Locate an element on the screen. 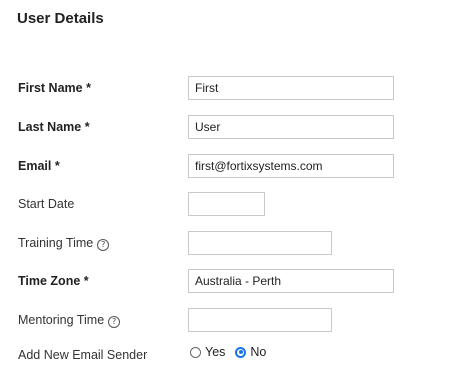 The image size is (454, 375). radio-option-no: No is located at coordinates (250, 352).